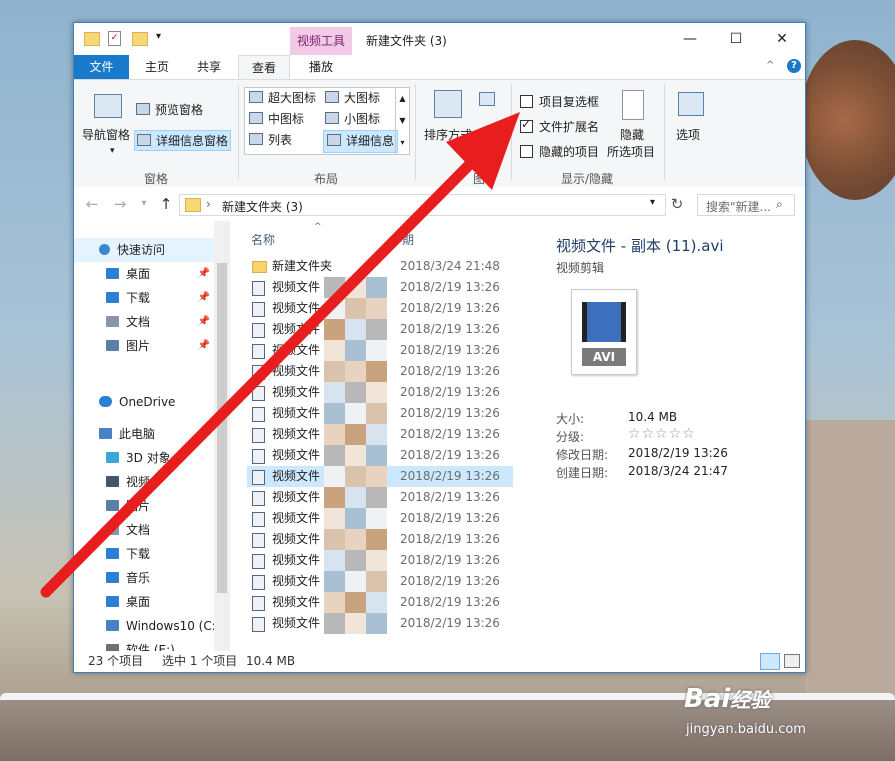 This screenshot has height=761, width=895. I want to click on sidebar-item-quick-1: 下载 📌, so click(144, 298).